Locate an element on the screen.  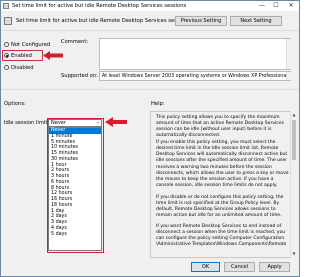
ok-button: OK is located at coordinates (205, 267).